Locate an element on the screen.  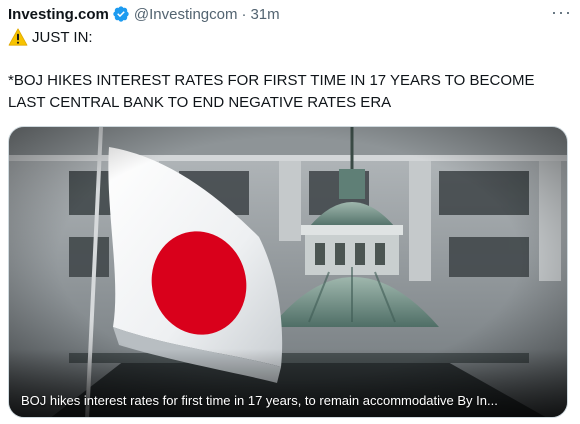
verified-badge-icon is located at coordinates (121, 14).